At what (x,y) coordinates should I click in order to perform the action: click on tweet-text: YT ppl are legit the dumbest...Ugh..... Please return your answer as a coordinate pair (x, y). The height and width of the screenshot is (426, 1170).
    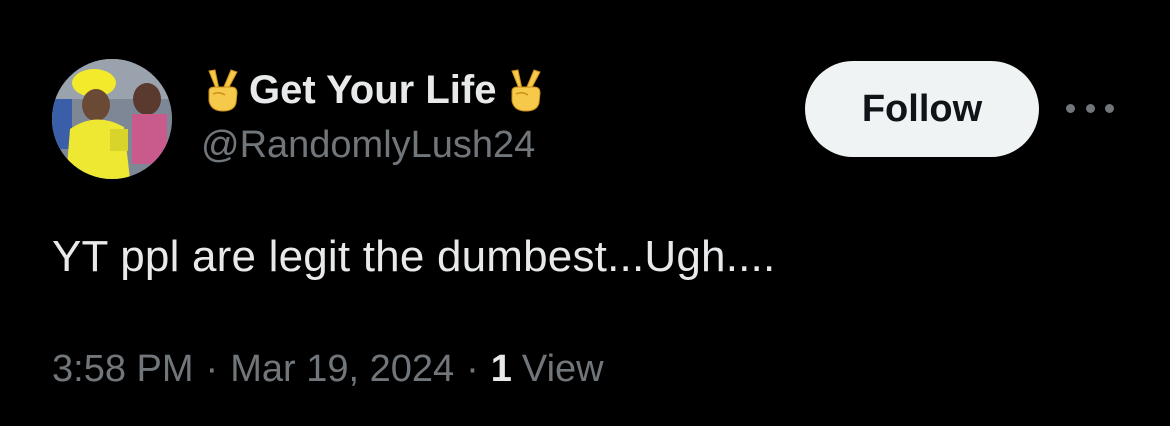
    Looking at the image, I should click on (414, 256).